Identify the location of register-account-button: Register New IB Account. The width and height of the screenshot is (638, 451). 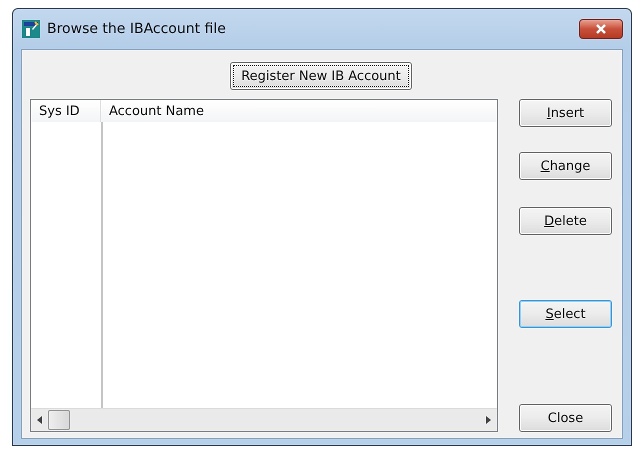
(321, 76).